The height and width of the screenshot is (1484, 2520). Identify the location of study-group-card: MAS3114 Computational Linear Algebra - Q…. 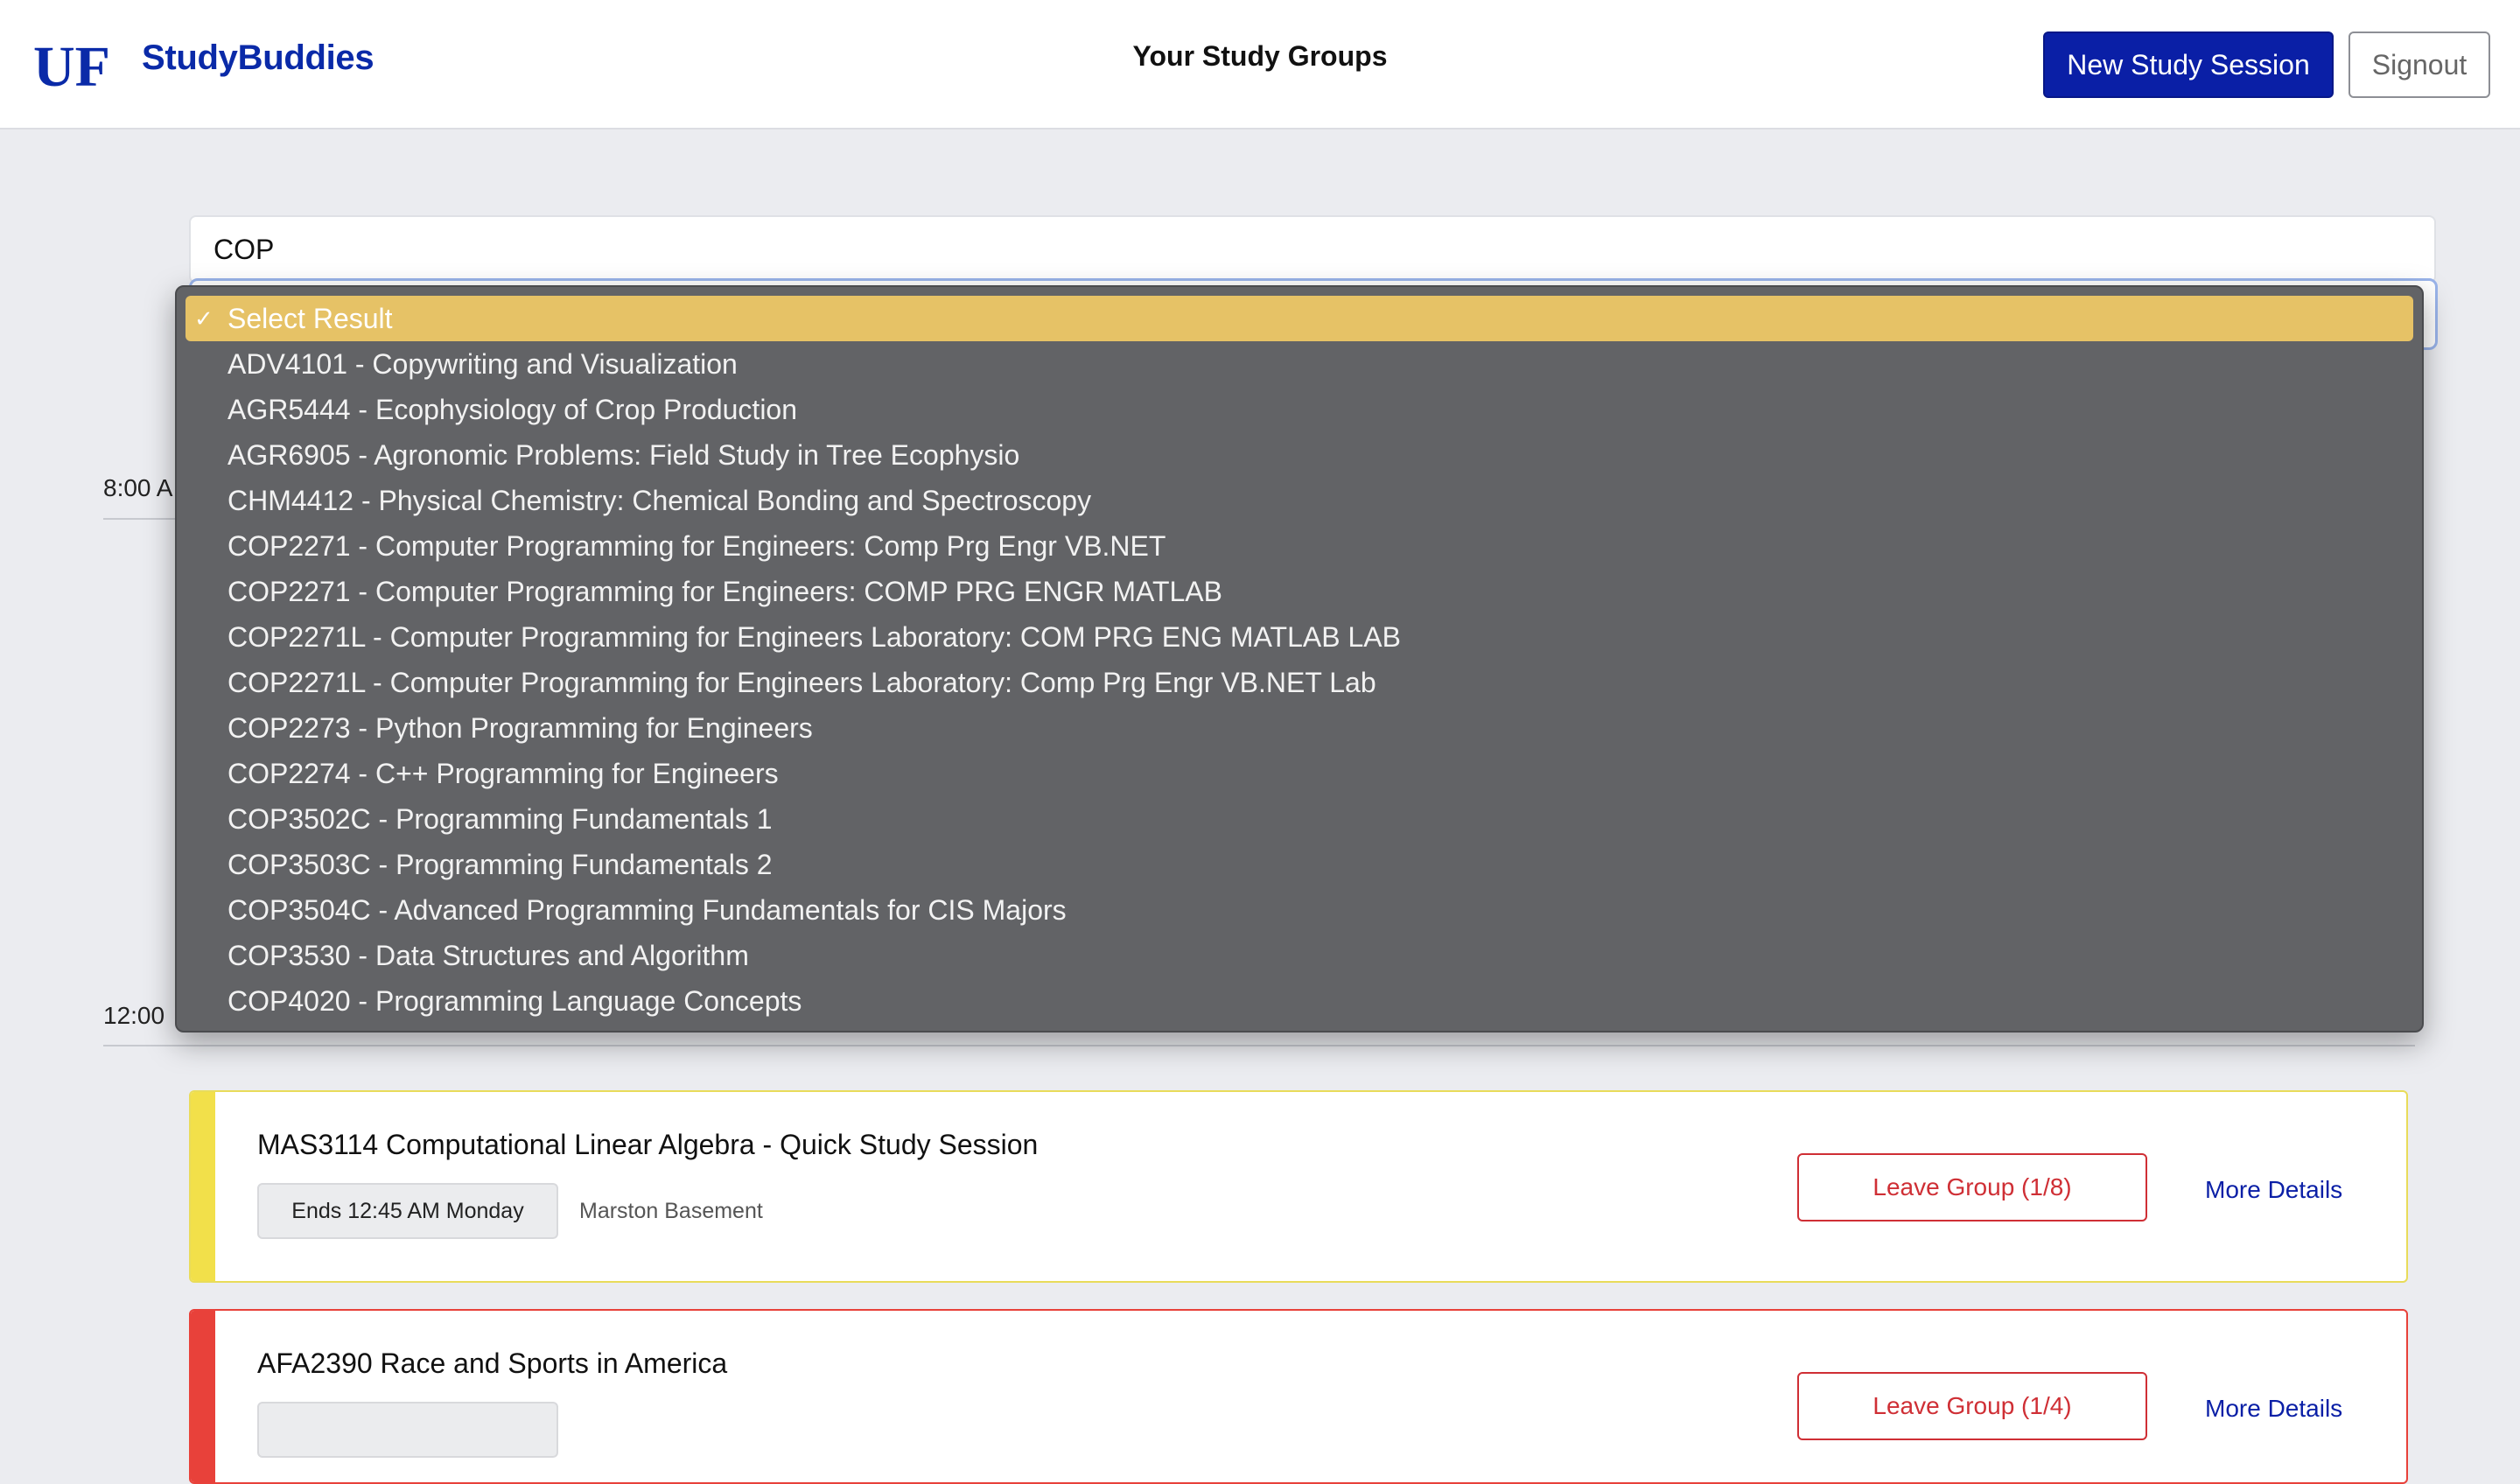
(1298, 1186).